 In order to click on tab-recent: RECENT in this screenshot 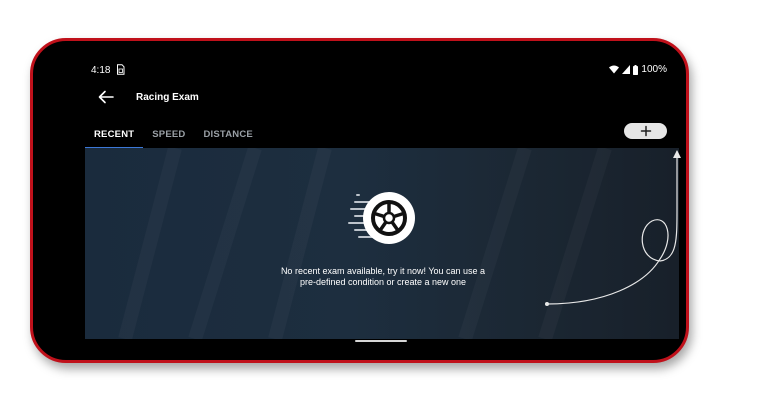, I will do `click(114, 135)`.